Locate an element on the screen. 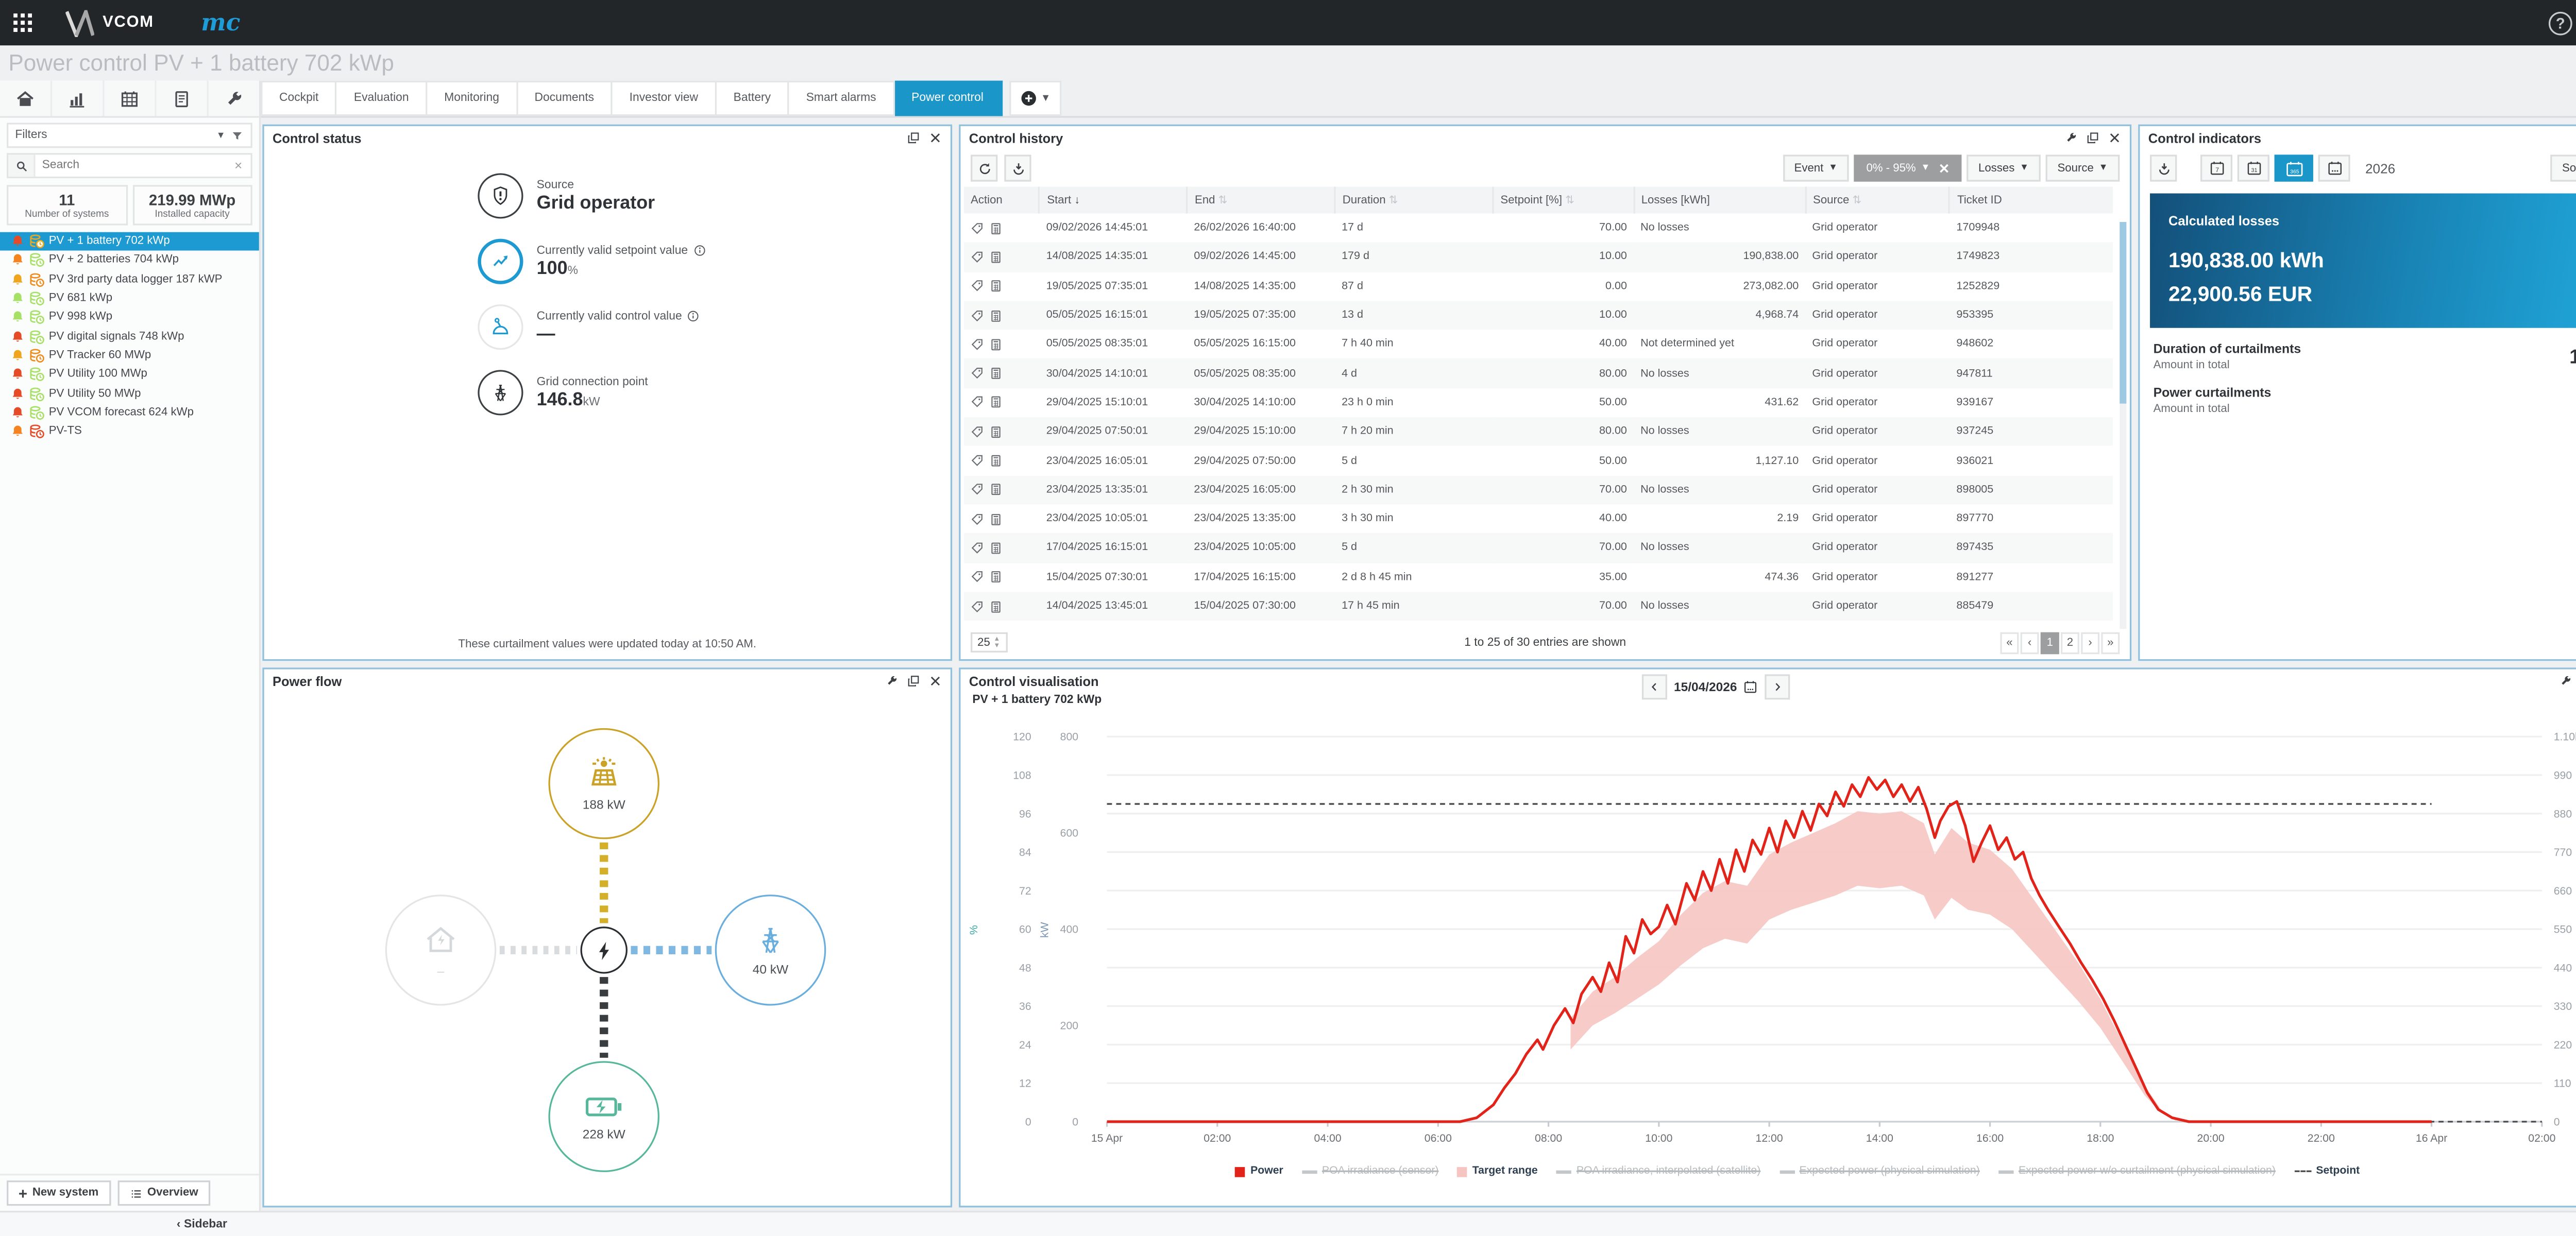  ticket-link: 948602 is located at coordinates (2031, 344).